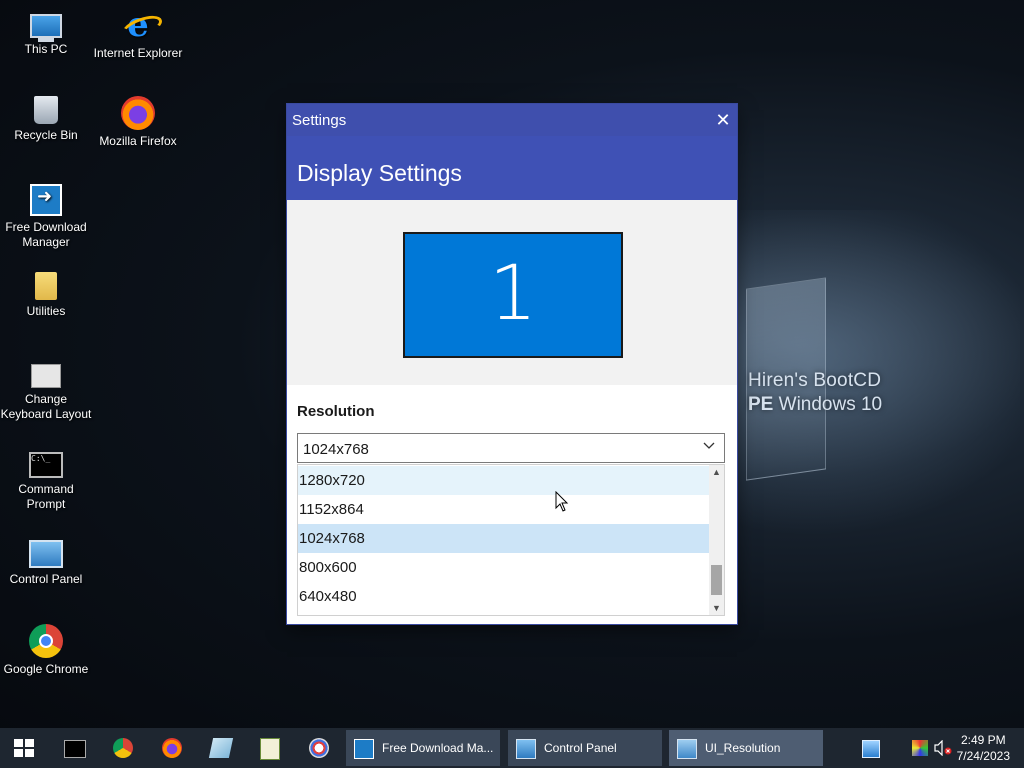 This screenshot has width=1024, height=768. I want to click on window-title: Settings, so click(319, 120).